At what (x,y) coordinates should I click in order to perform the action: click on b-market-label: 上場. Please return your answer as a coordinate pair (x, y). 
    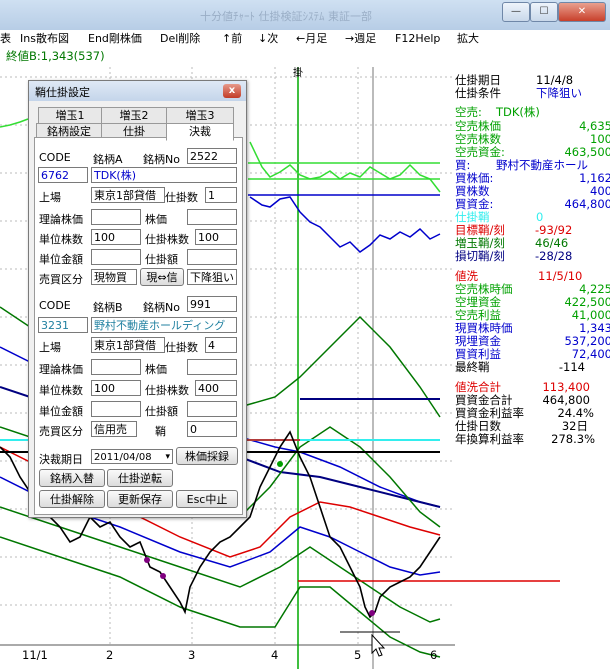
    Looking at the image, I should click on (50, 347).